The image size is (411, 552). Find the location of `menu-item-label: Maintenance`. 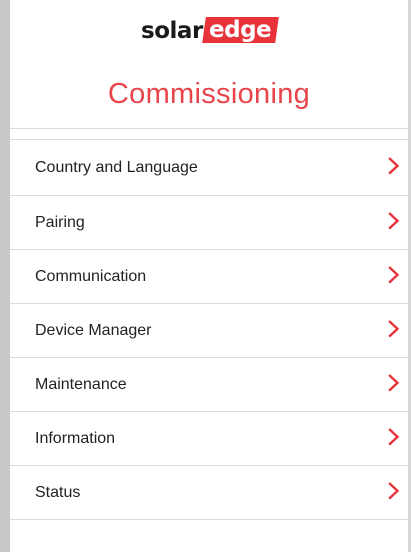

menu-item-label: Maintenance is located at coordinates (81, 384).